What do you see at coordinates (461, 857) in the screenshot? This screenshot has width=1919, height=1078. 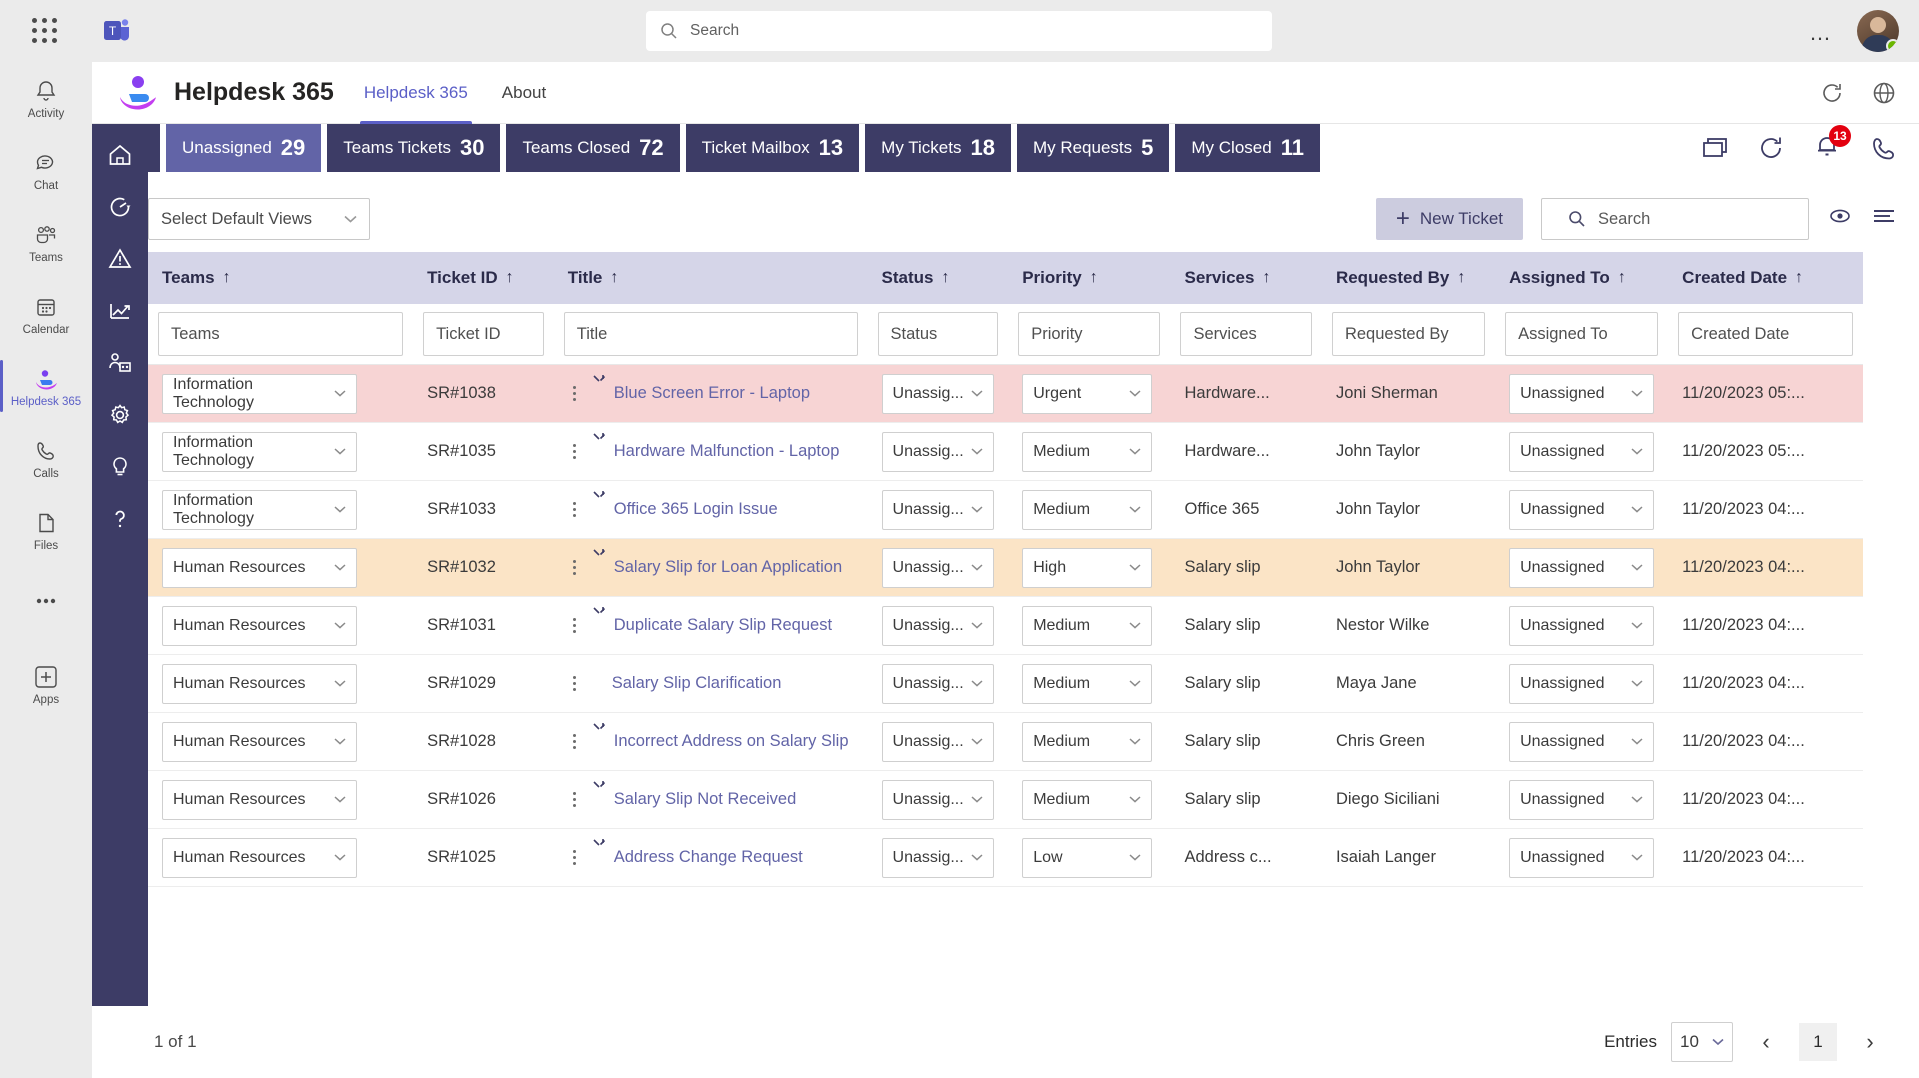 I see `ticket-id-link: SR#1025` at bounding box center [461, 857].